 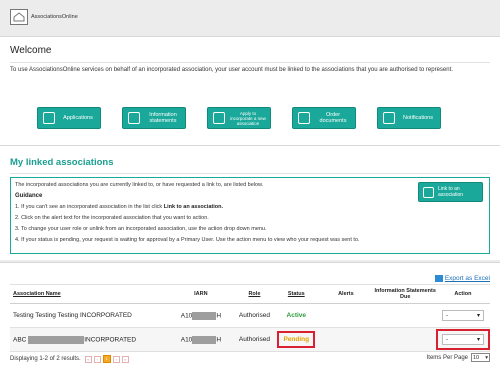 What do you see at coordinates (62, 162) in the screenshot?
I see `linked-title: My linked associations` at bounding box center [62, 162].